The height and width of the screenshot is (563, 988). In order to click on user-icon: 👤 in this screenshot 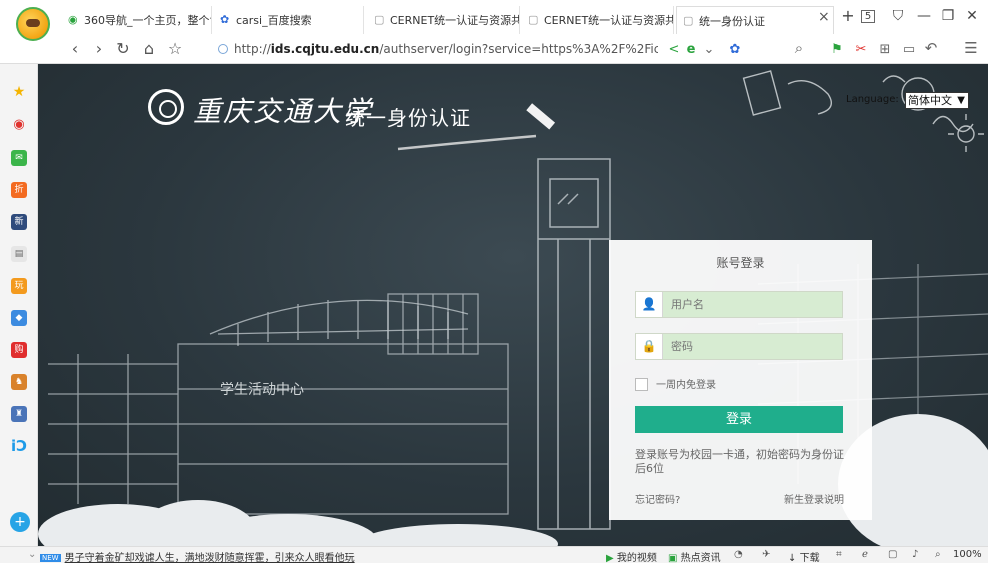, I will do `click(649, 304)`.